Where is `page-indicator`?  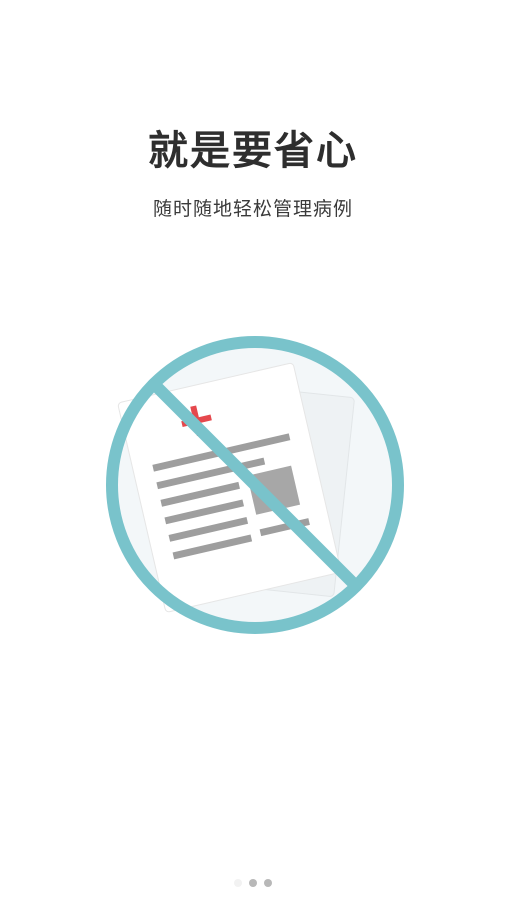
page-indicator is located at coordinates (253, 883).